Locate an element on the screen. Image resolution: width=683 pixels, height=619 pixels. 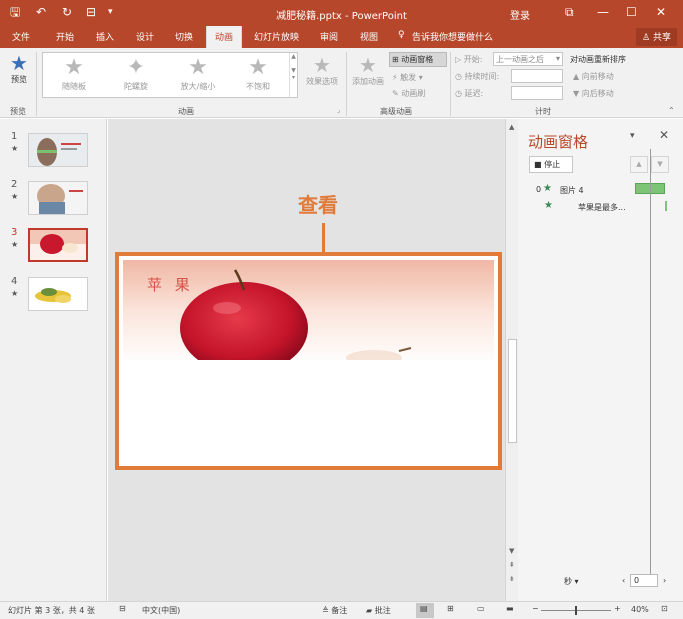
normal-view-button: ▤ is located at coordinates (425, 610).